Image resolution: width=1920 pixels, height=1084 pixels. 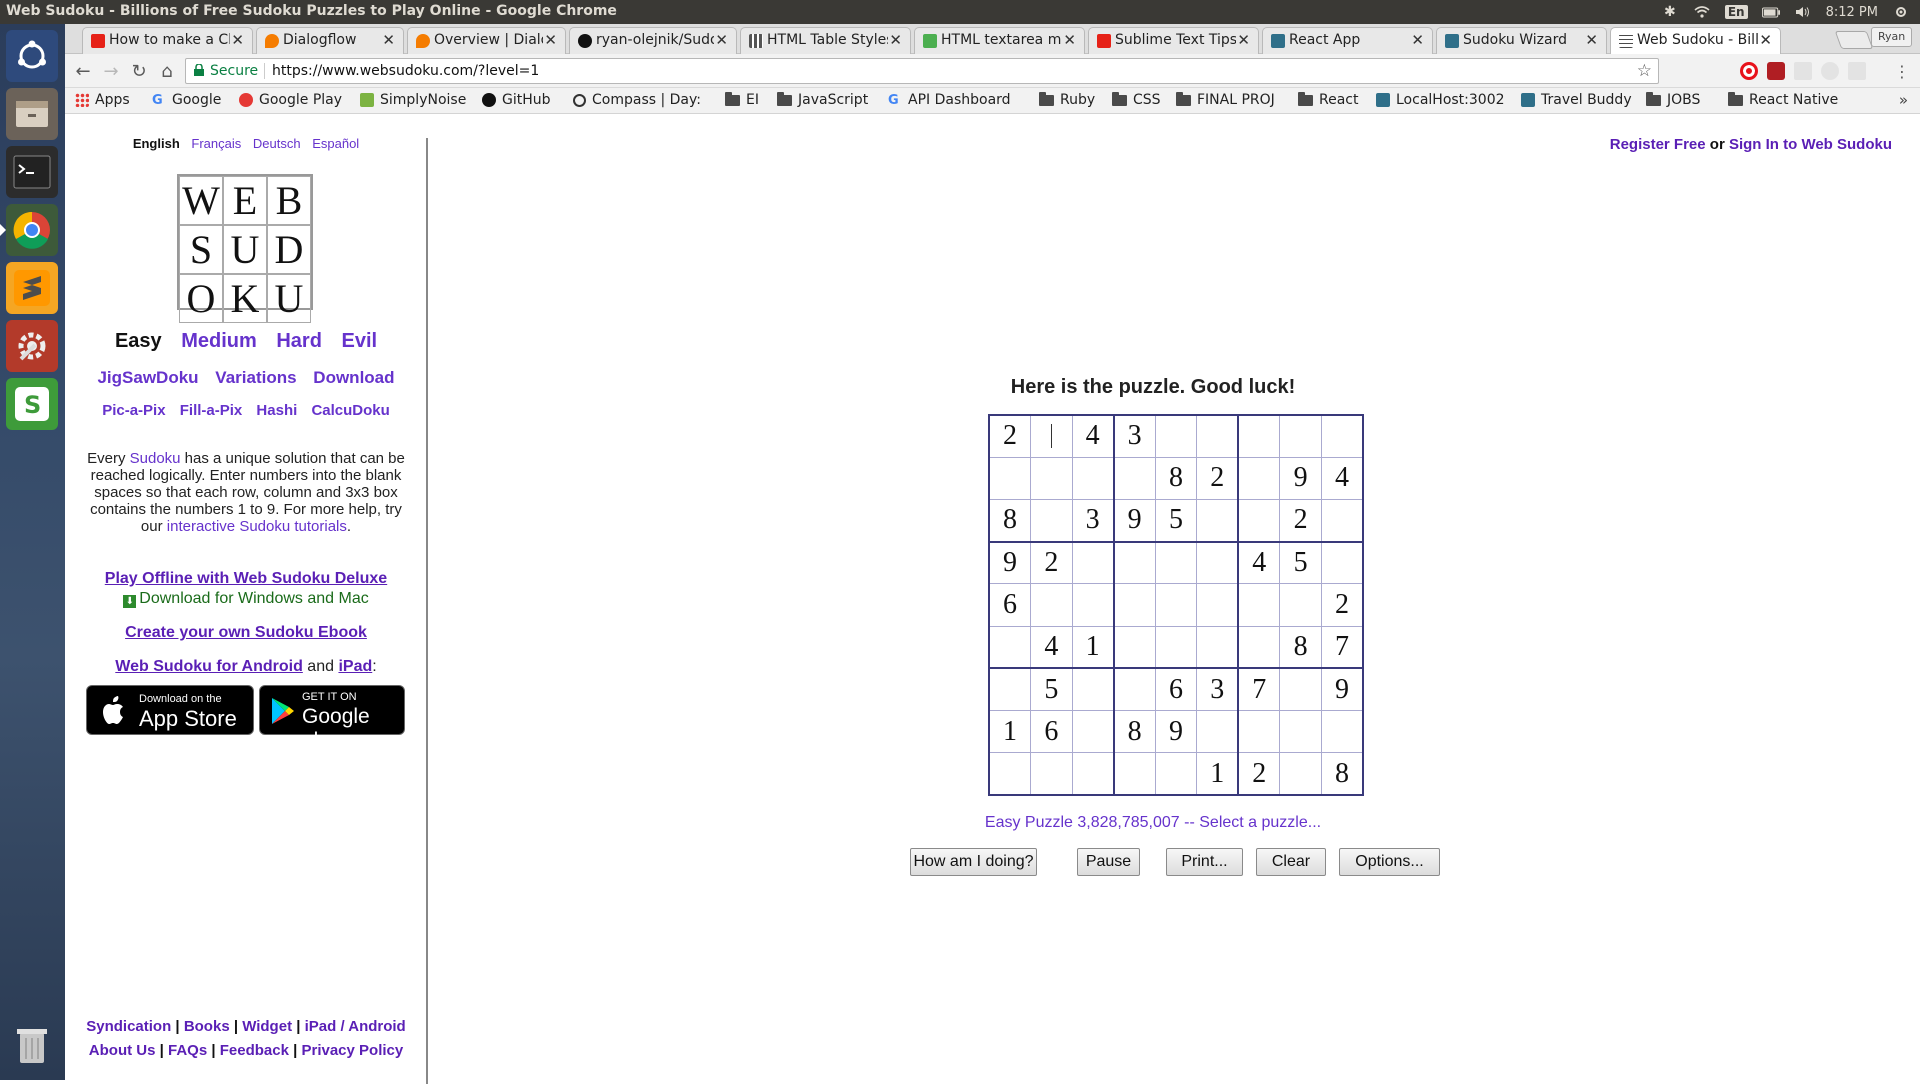 What do you see at coordinates (276, 410) in the screenshot?
I see `link-hashi: Hashi` at bounding box center [276, 410].